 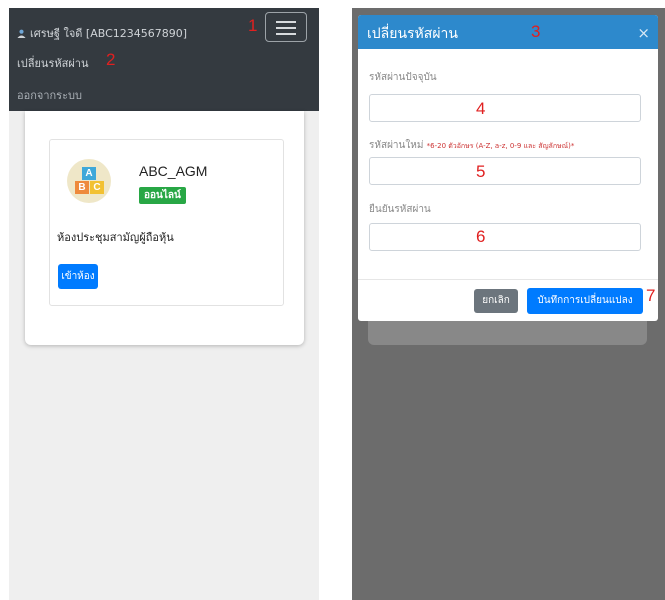 What do you see at coordinates (643, 33) in the screenshot?
I see `close-icon: ×` at bounding box center [643, 33].